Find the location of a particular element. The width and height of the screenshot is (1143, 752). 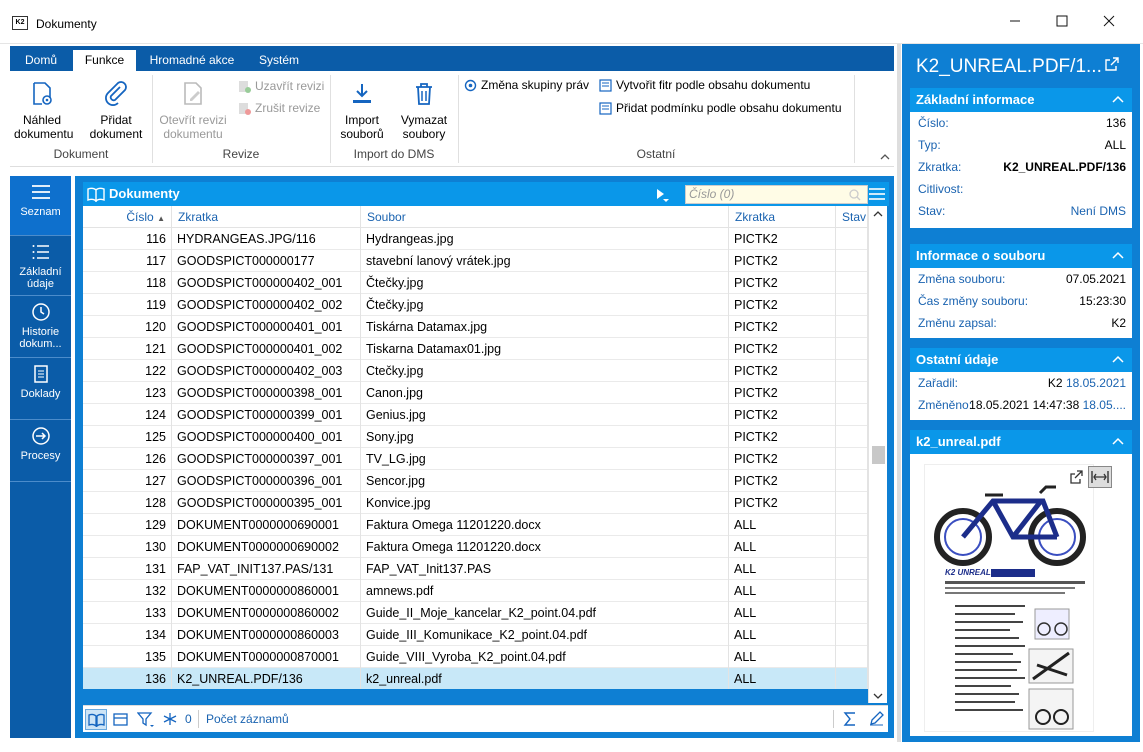

nav-item-zakladni-udaje: Základní údaje is located at coordinates (40, 266).